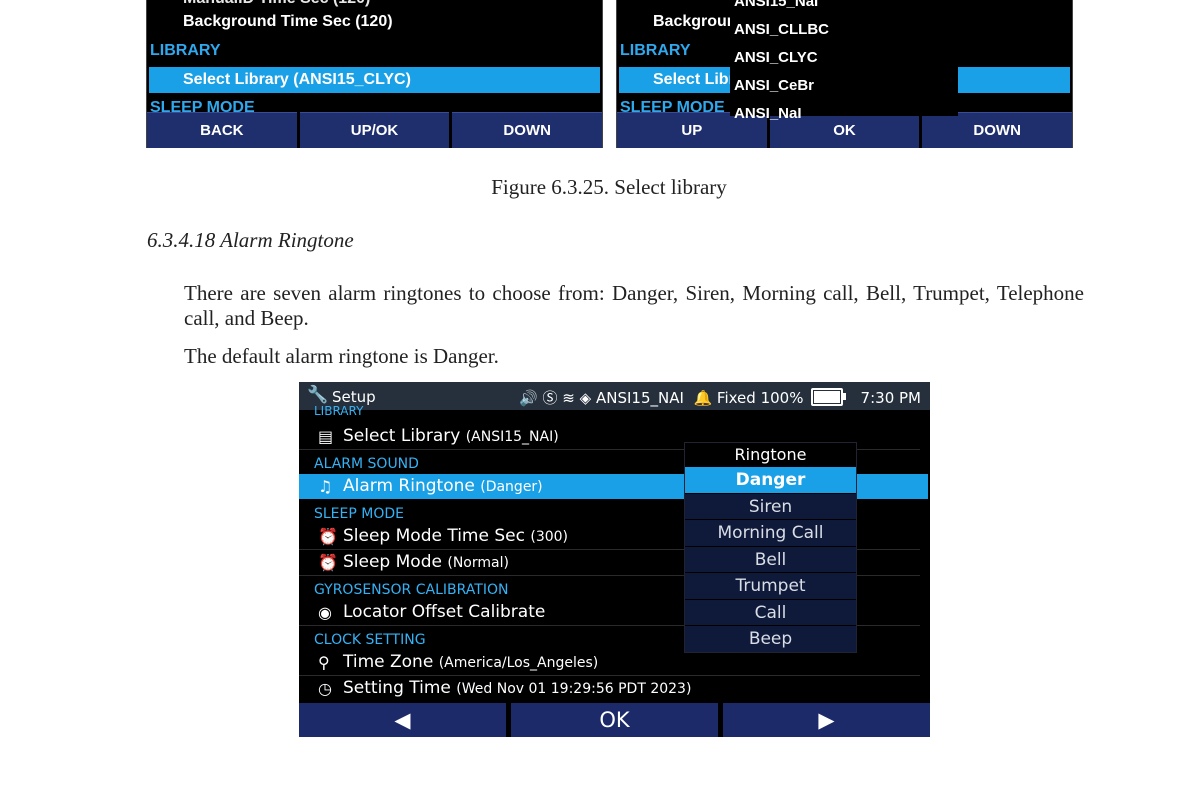 Image resolution: width=1193 pixels, height=794 pixels. I want to click on battery-percent: 100%, so click(782, 398).